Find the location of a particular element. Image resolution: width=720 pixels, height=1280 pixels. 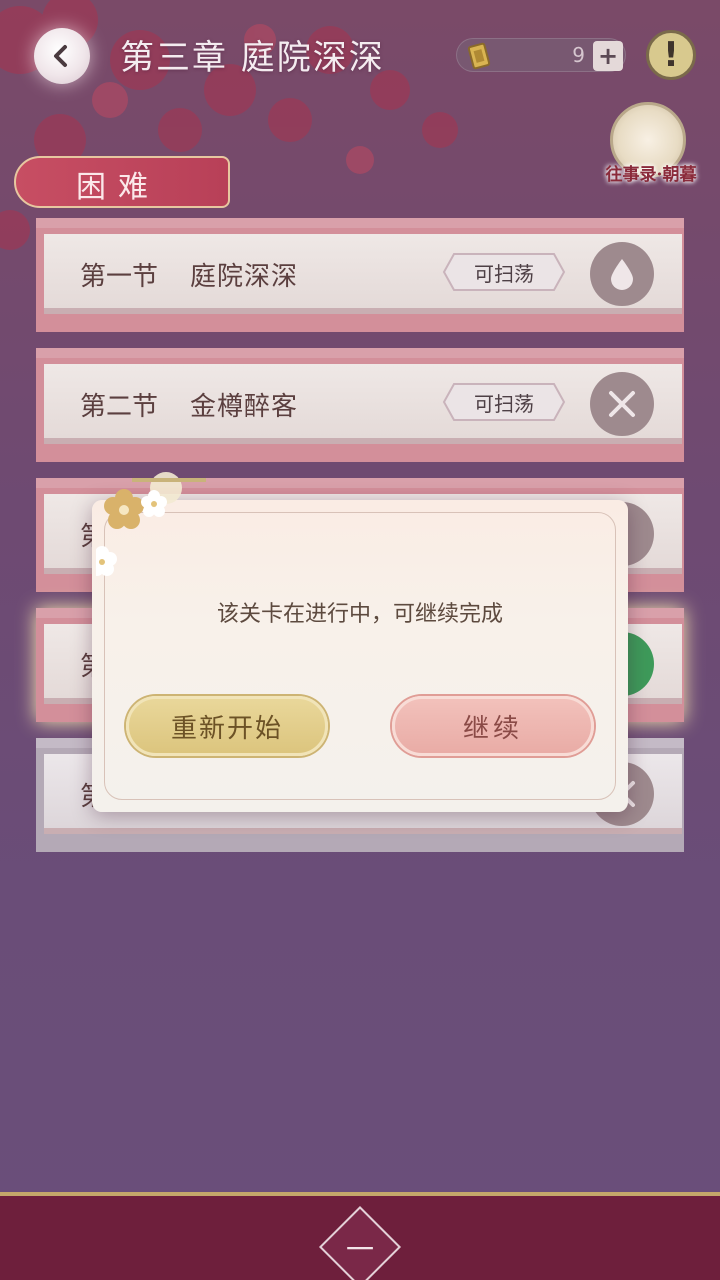

restart-button: 重新开始 is located at coordinates (227, 726).